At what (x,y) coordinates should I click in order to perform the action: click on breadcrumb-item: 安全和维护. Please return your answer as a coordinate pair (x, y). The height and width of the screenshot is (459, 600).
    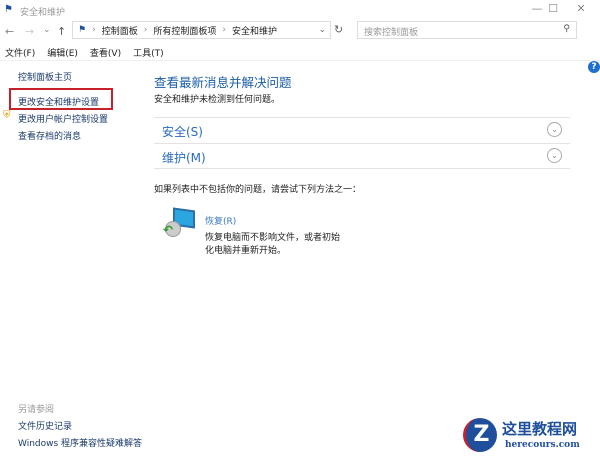
    Looking at the image, I should click on (254, 30).